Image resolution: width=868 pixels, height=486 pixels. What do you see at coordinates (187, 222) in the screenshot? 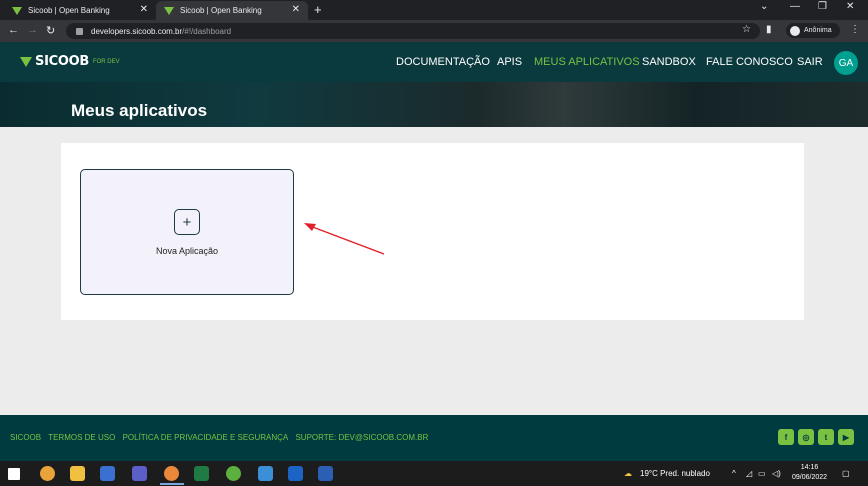
I see `plus-icon: +` at bounding box center [187, 222].